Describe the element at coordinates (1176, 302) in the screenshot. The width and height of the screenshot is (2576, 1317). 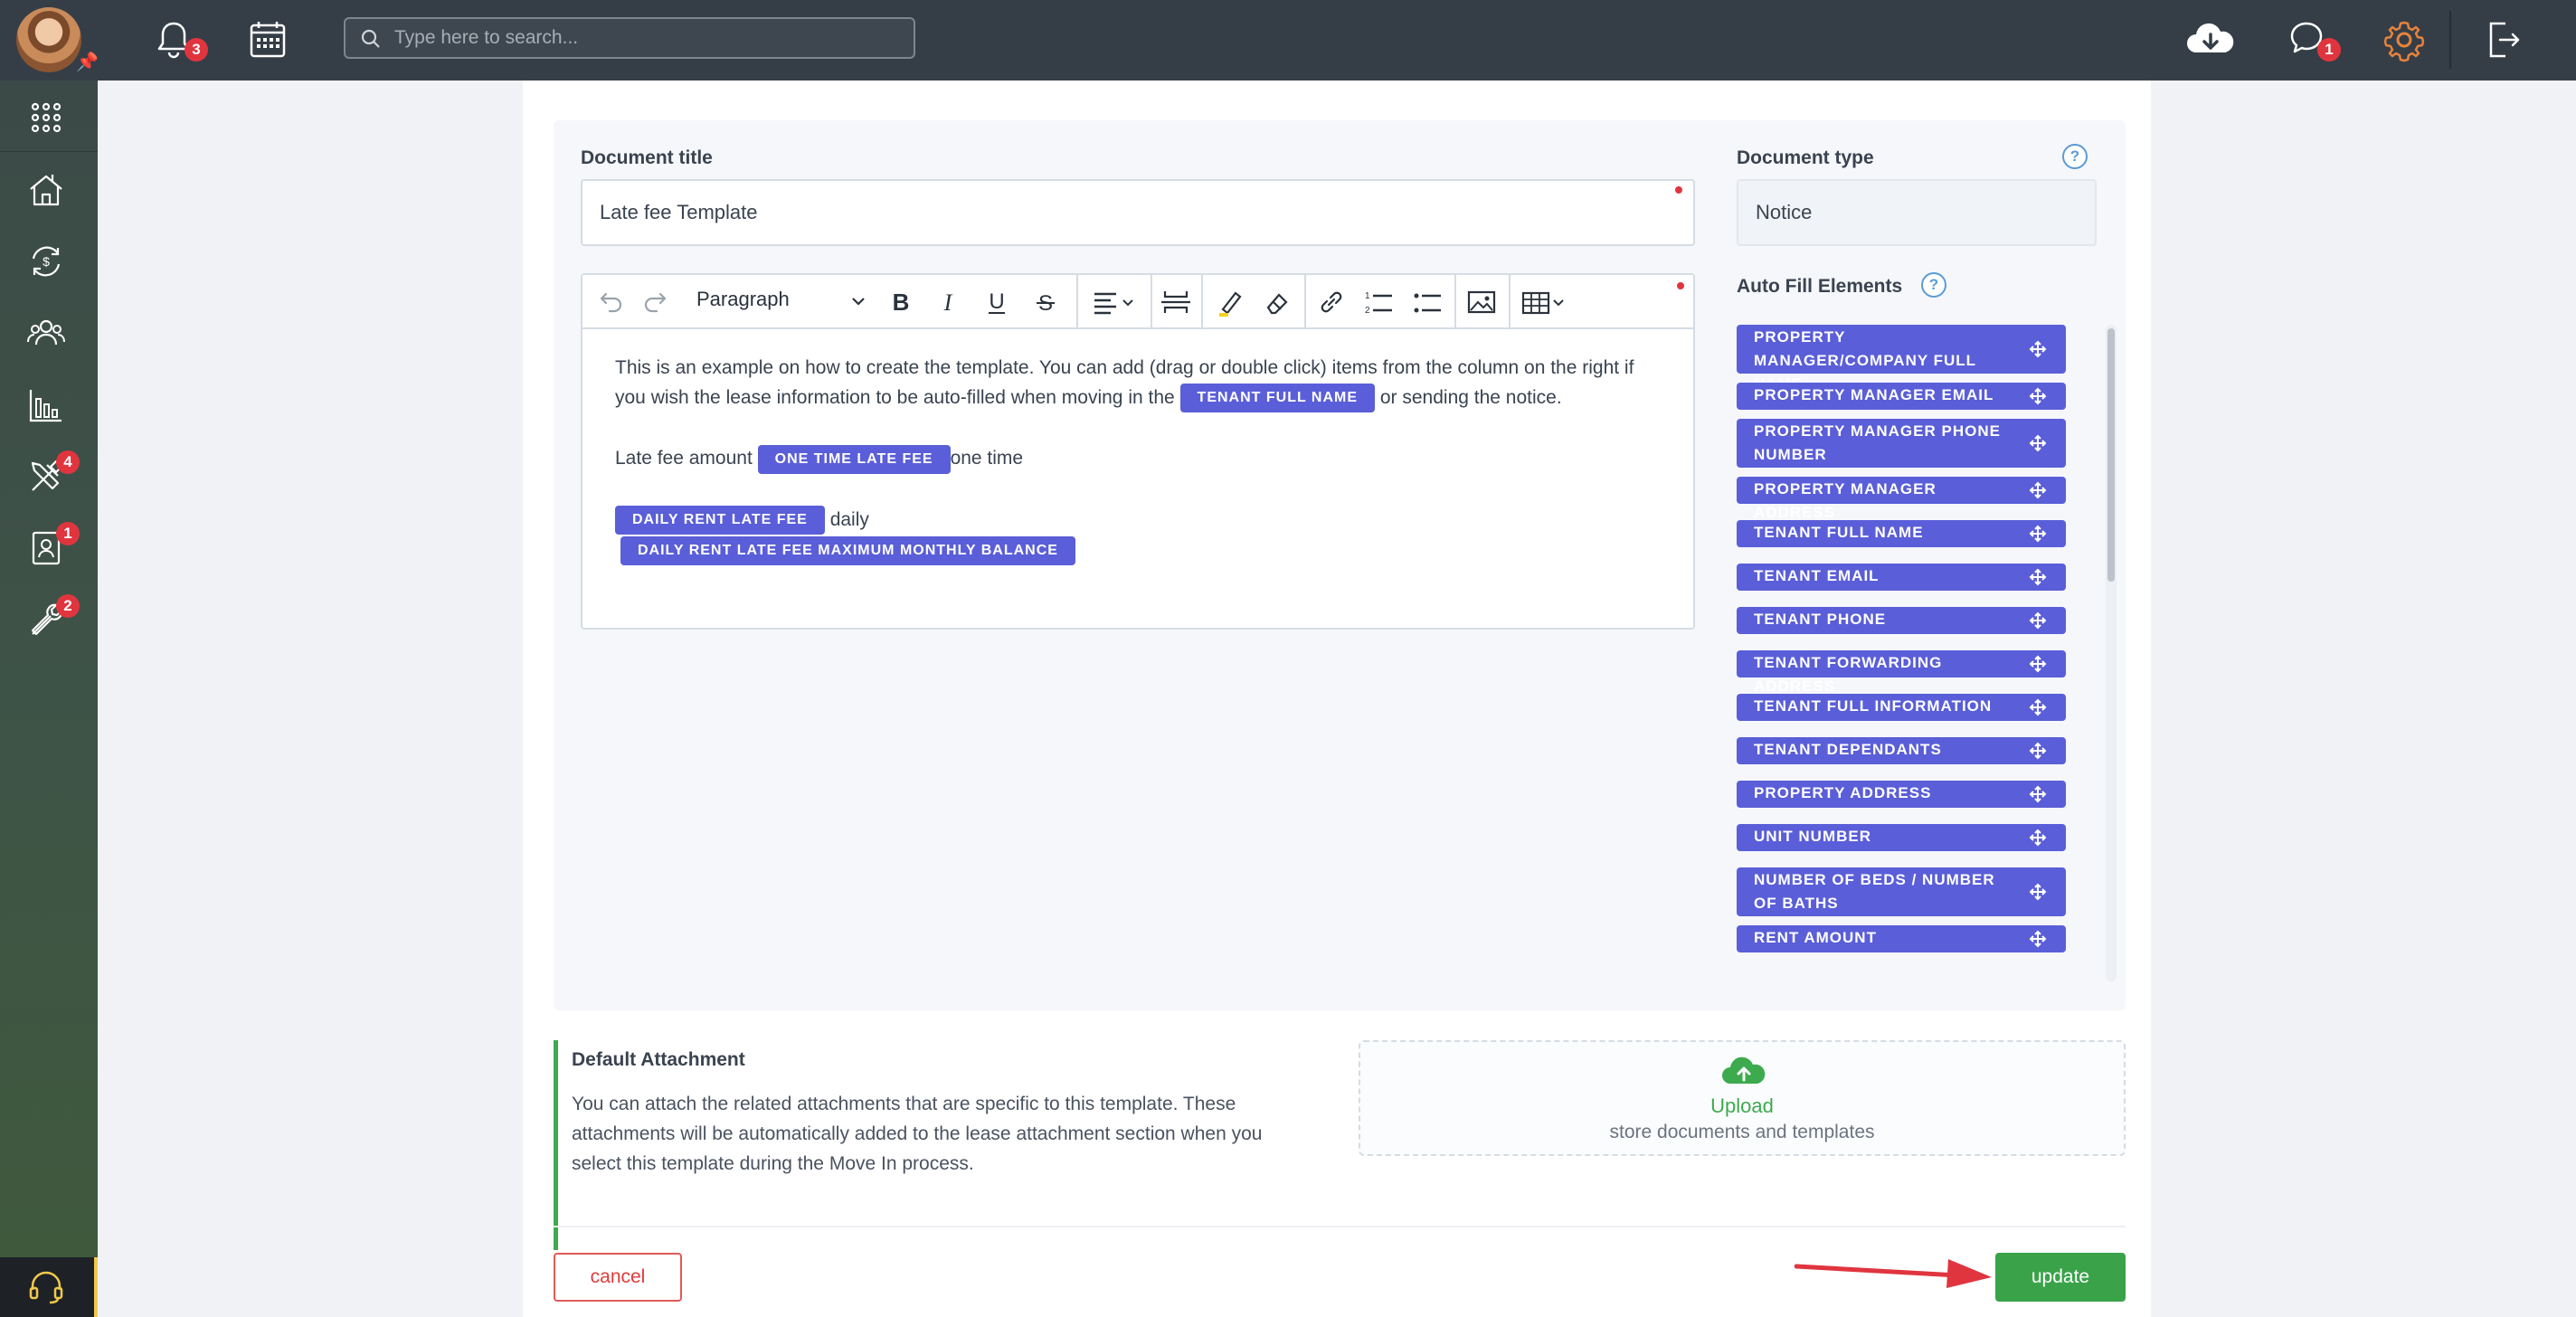
I see `horizontal-line-button` at that location.